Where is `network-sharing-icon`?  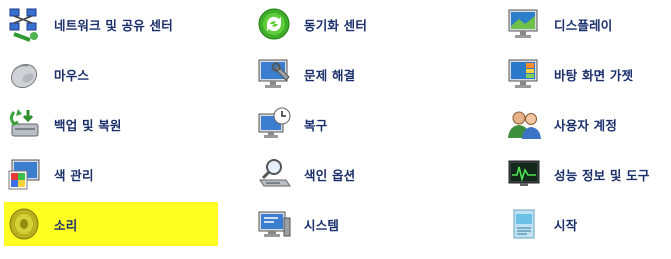 network-sharing-icon is located at coordinates (24, 24).